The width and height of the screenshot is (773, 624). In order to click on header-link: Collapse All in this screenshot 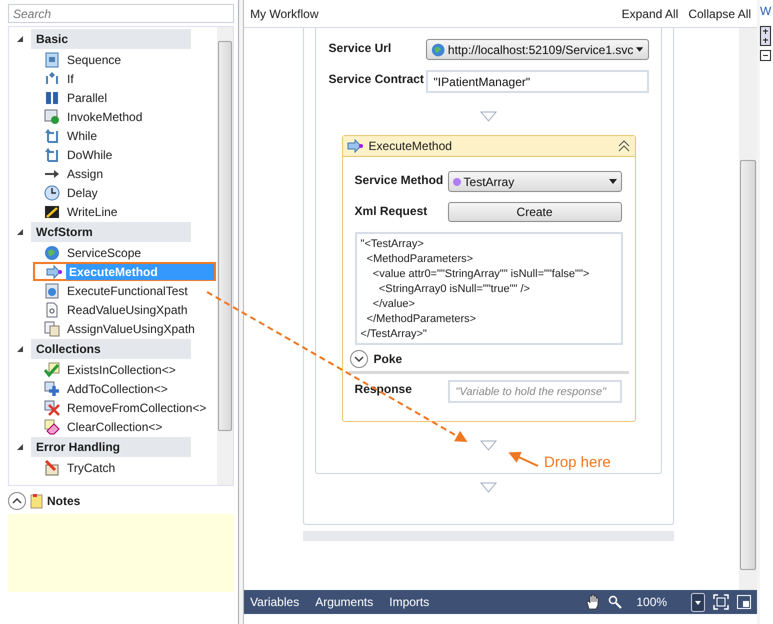, I will do `click(720, 13)`.